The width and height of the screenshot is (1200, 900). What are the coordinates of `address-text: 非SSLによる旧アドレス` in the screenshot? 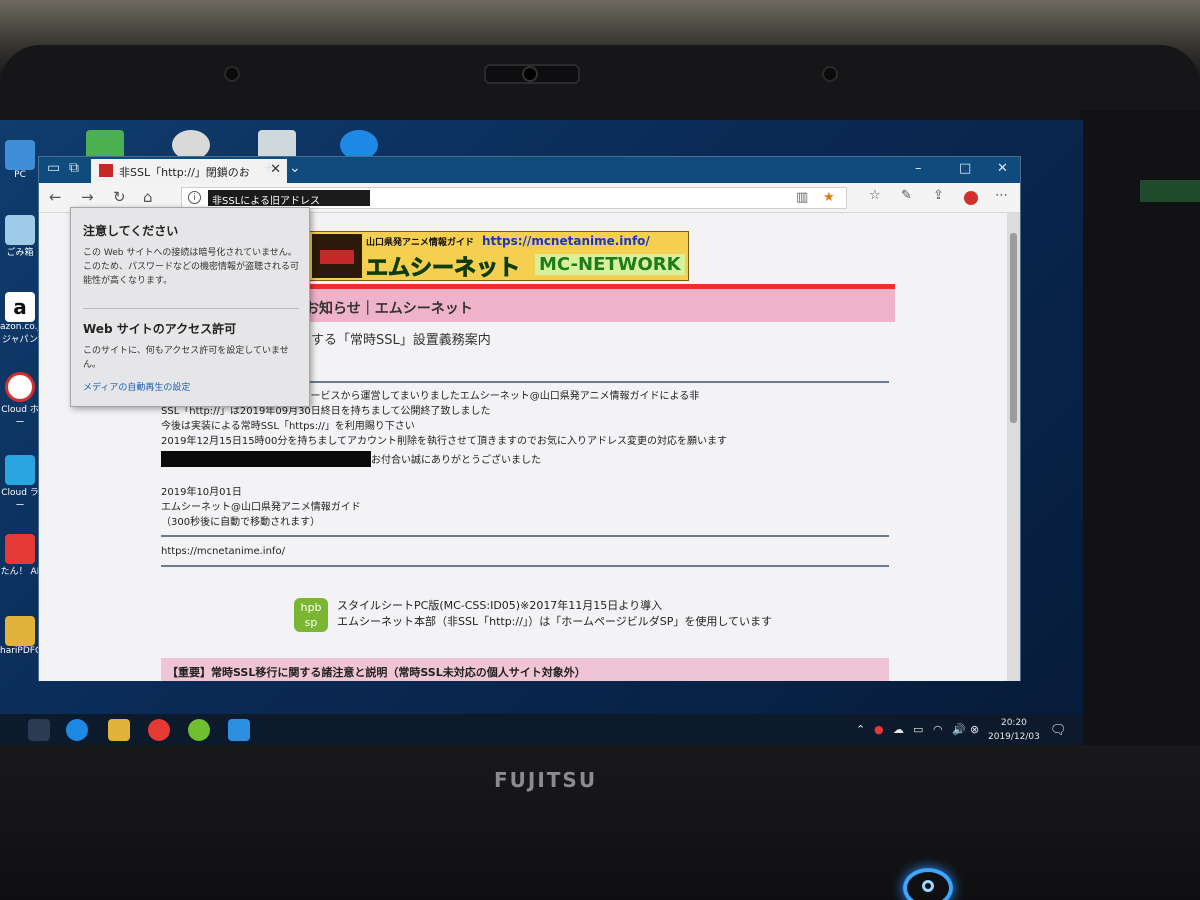 It's located at (289, 198).